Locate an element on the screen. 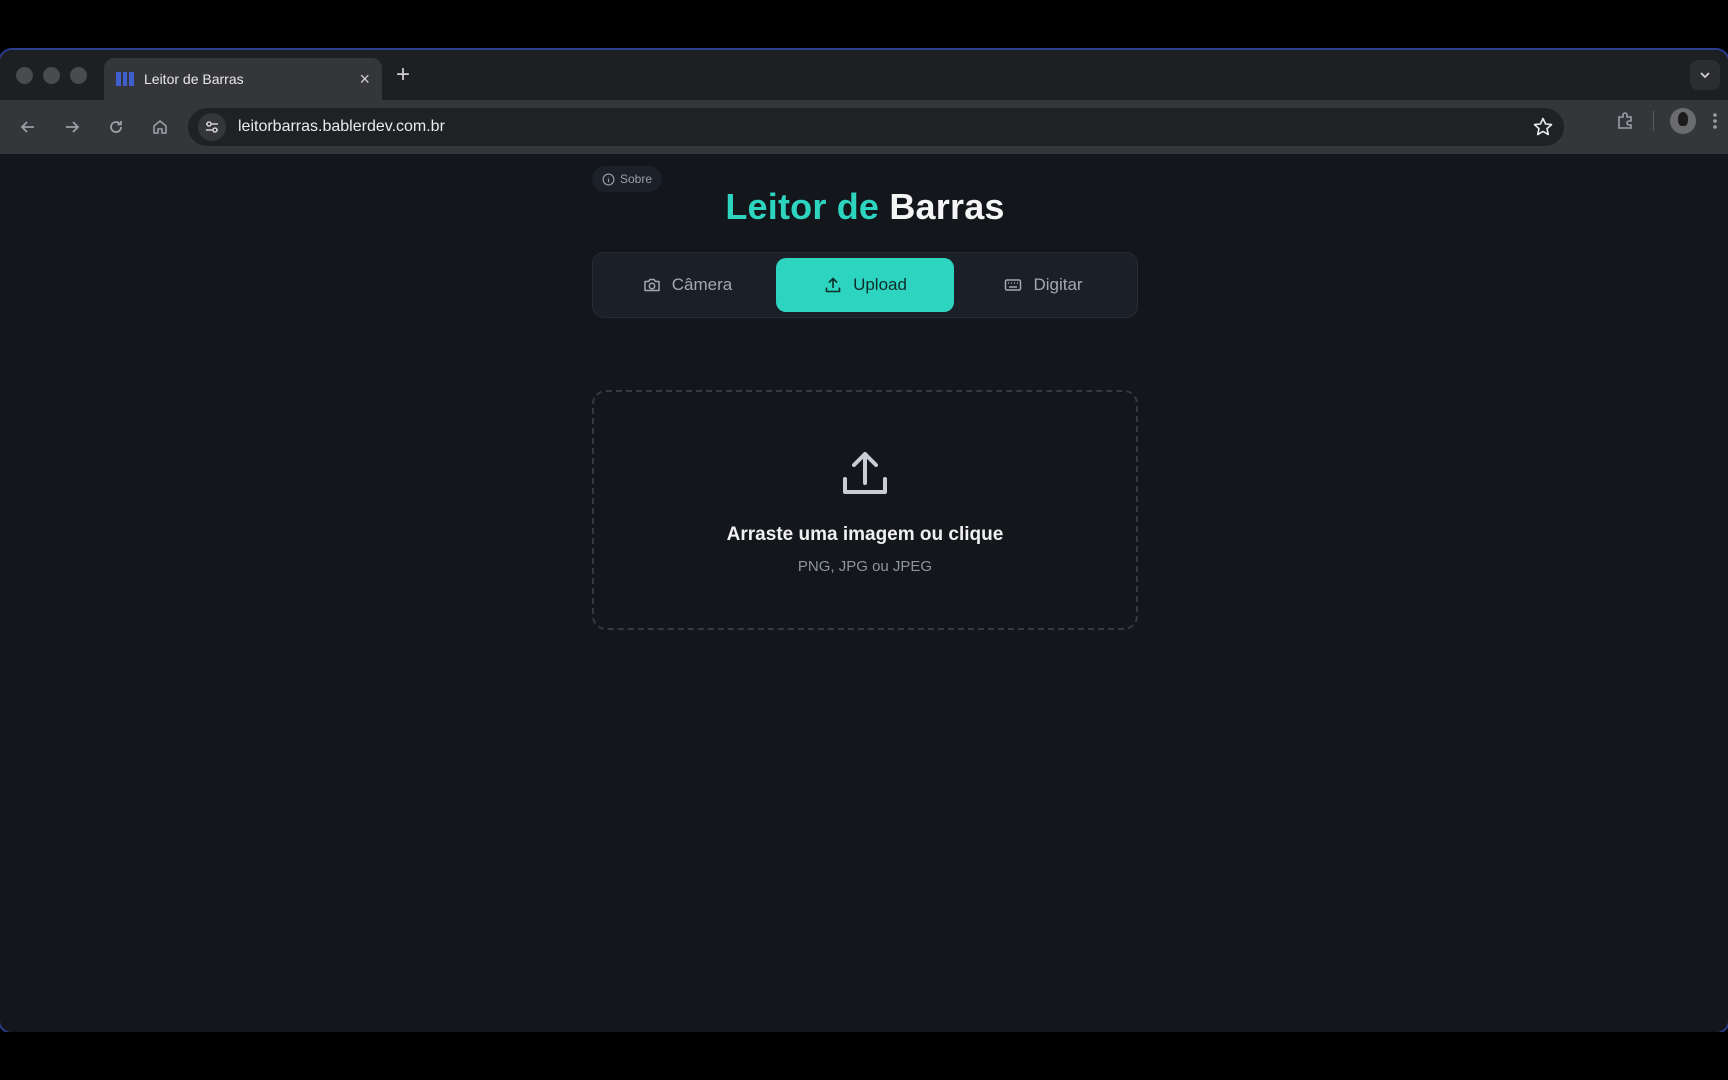 The width and height of the screenshot is (1728, 1080). chevron-down-icon is located at coordinates (1705, 75).